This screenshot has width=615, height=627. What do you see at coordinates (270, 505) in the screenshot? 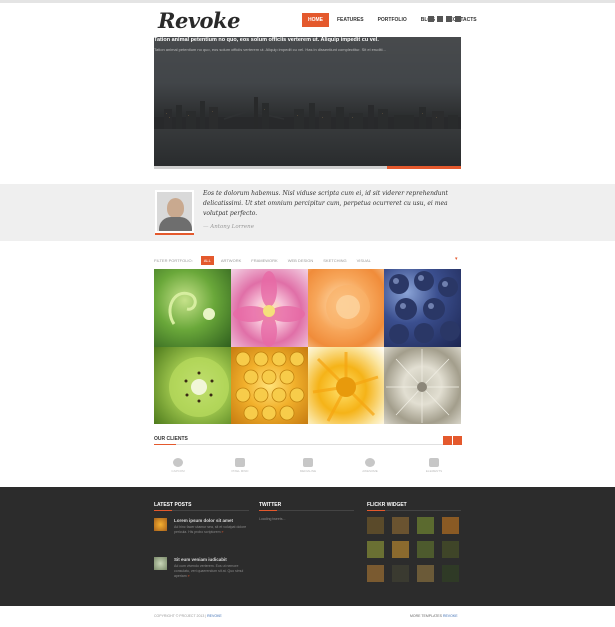
I see `twitter-title: TWITTER` at bounding box center [270, 505].